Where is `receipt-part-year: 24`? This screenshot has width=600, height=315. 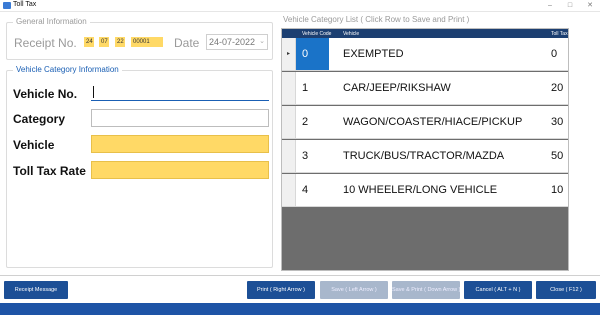 receipt-part-year: 24 is located at coordinates (89, 42).